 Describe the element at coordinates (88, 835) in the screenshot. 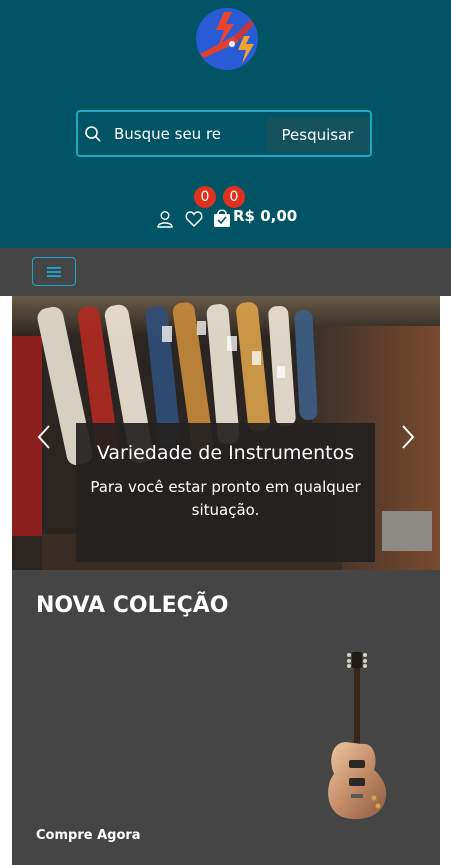

I see `shop-now-link: Compre Agora` at that location.